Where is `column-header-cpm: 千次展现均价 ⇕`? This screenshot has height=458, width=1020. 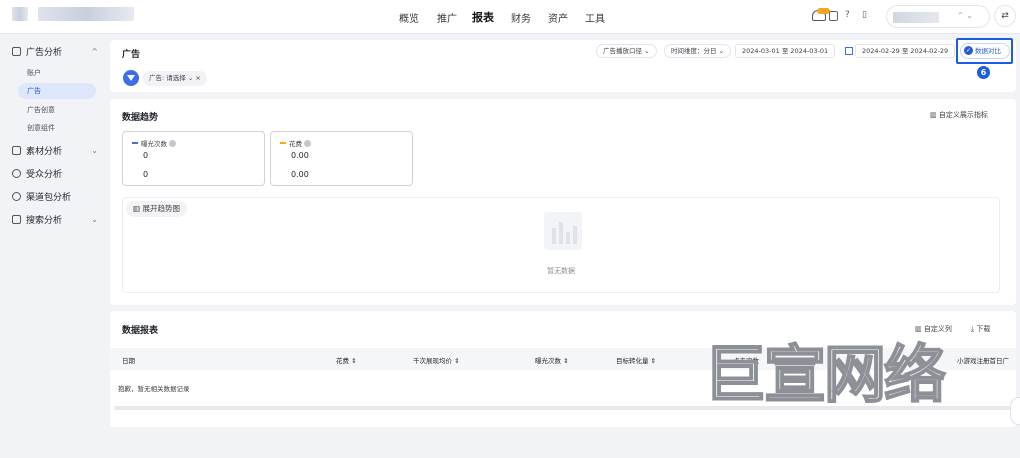
column-header-cpm: 千次展现均价 ⇕ is located at coordinates (436, 360).